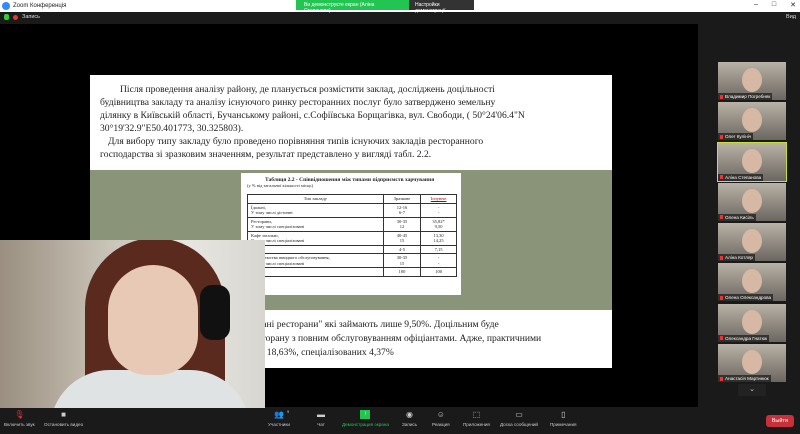 This screenshot has height=434, width=800. I want to click on table-cell: 30-35 12, so click(402, 224).